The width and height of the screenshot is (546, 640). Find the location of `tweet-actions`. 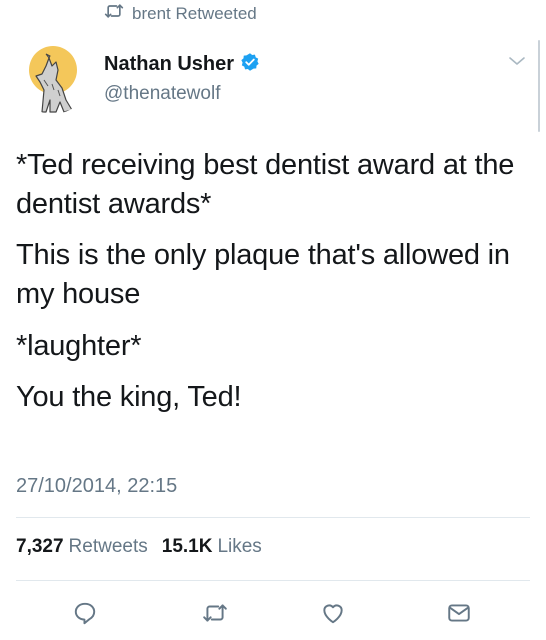

tweet-actions is located at coordinates (273, 613).